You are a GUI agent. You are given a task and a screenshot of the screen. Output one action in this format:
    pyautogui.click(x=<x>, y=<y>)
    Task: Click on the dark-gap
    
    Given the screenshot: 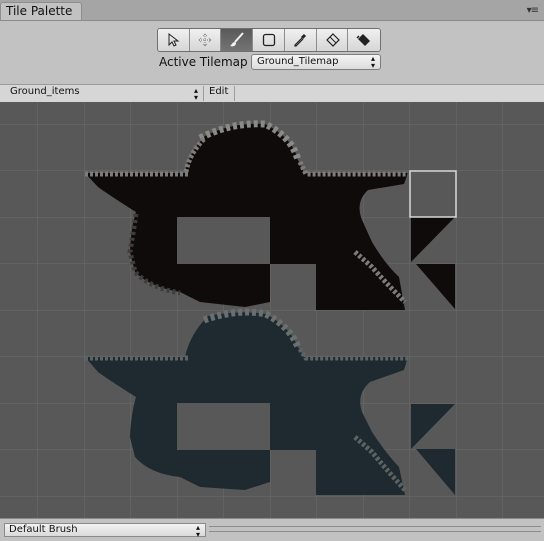 What is the action you would take?
    pyautogui.click(x=223, y=240)
    